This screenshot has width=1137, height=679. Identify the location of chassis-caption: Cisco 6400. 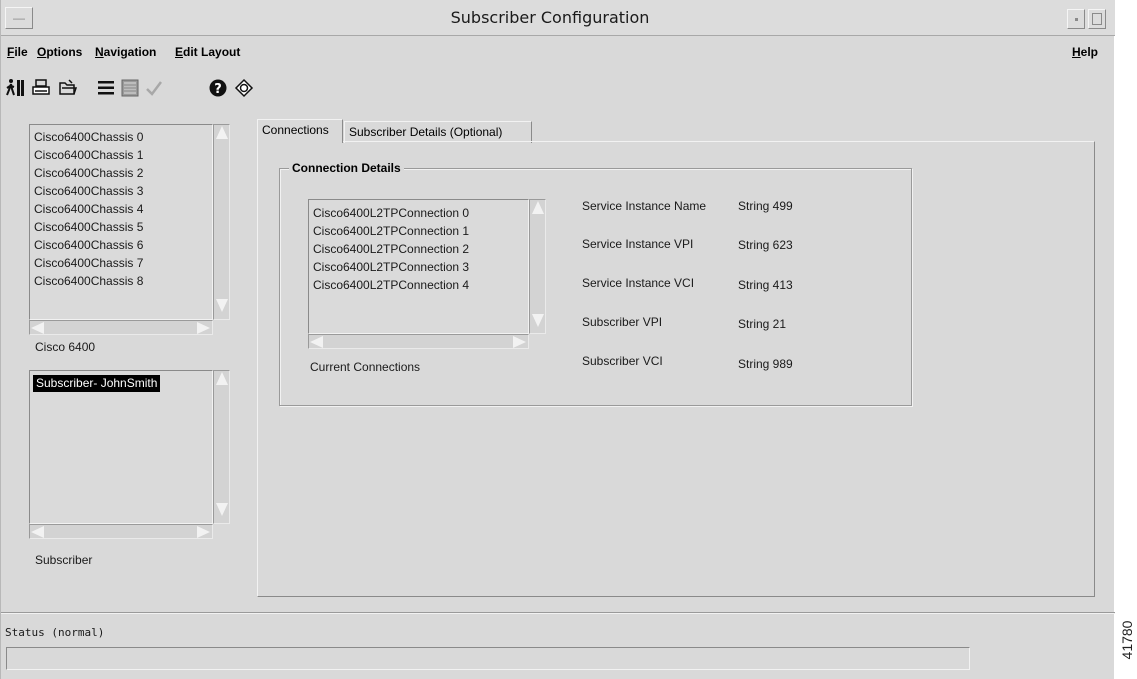
(65, 347).